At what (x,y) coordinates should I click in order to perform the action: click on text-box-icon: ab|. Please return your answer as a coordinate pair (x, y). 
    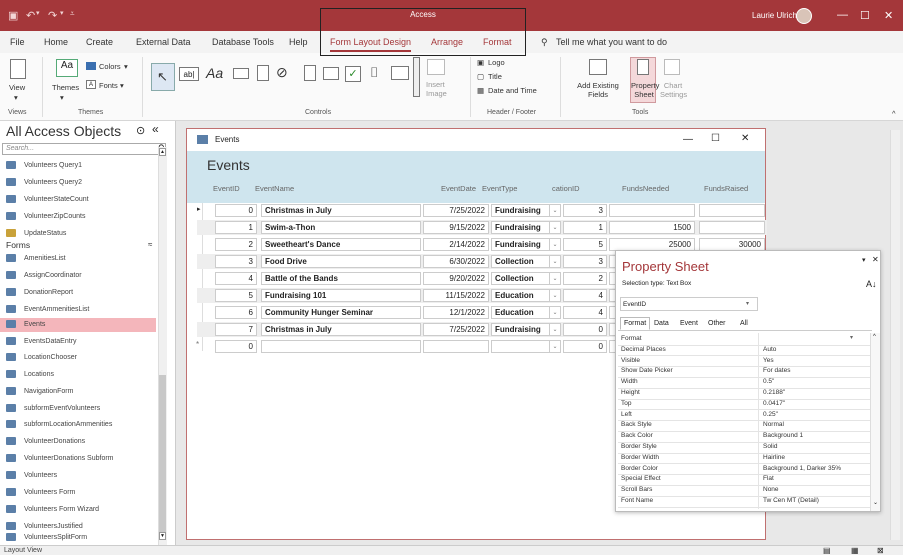
    Looking at the image, I should click on (189, 74).